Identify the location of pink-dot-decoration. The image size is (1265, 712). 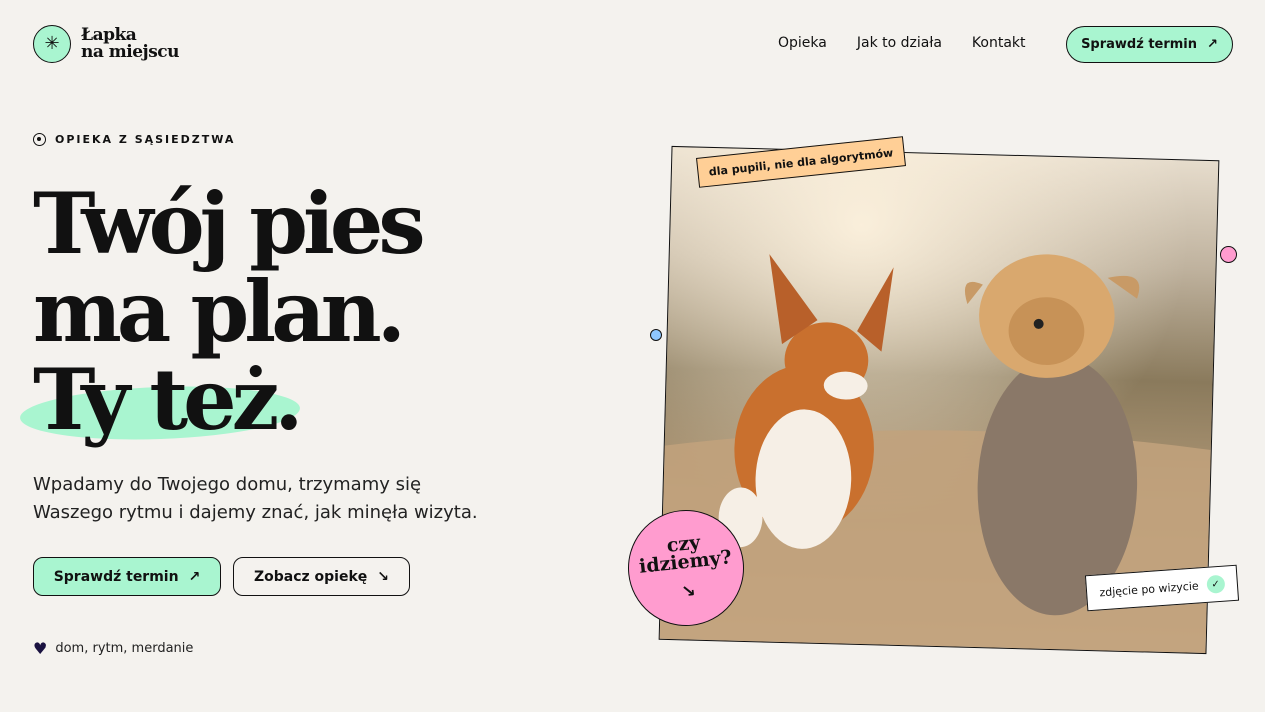
(1228, 254).